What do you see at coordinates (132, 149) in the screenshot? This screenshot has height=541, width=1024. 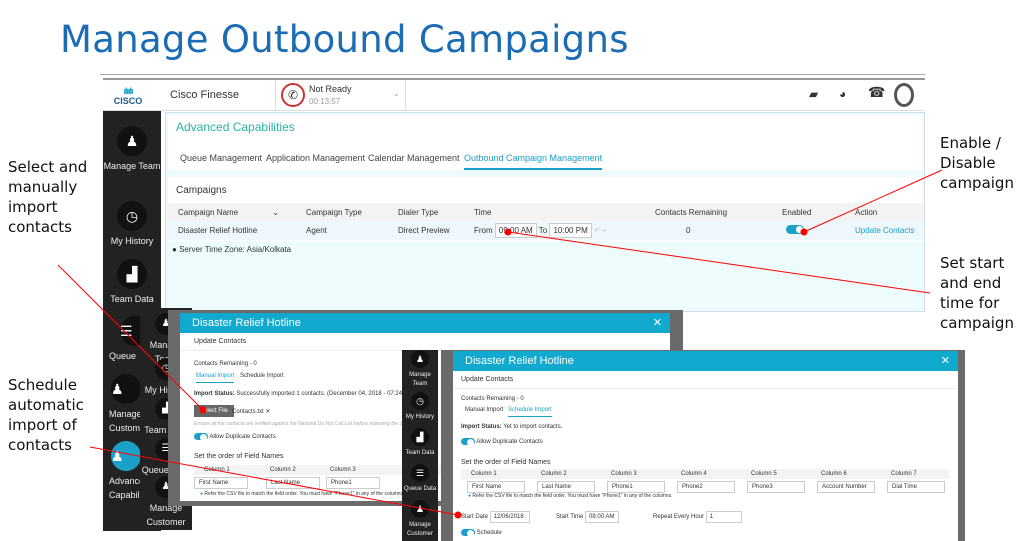 I see `sidebar-item-manage-team: ♟ Manage Team` at bounding box center [132, 149].